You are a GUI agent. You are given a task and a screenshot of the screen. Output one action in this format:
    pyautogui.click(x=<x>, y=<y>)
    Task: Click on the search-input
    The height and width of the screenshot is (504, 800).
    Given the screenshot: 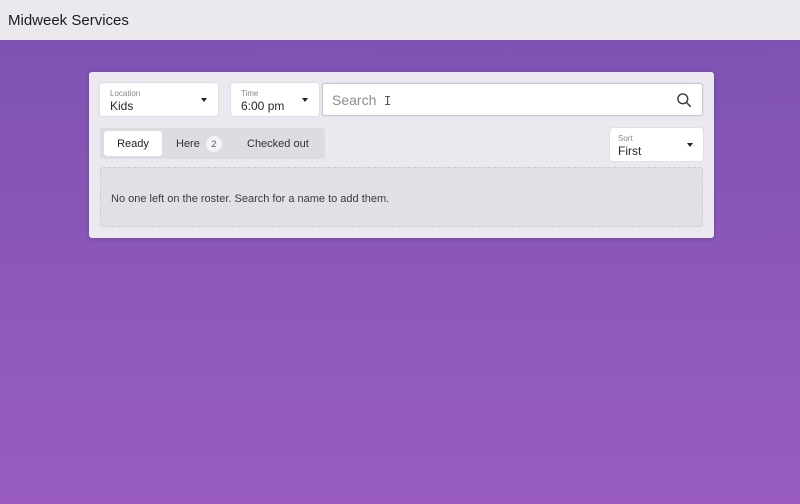 What is the action you would take?
    pyautogui.click(x=492, y=100)
    